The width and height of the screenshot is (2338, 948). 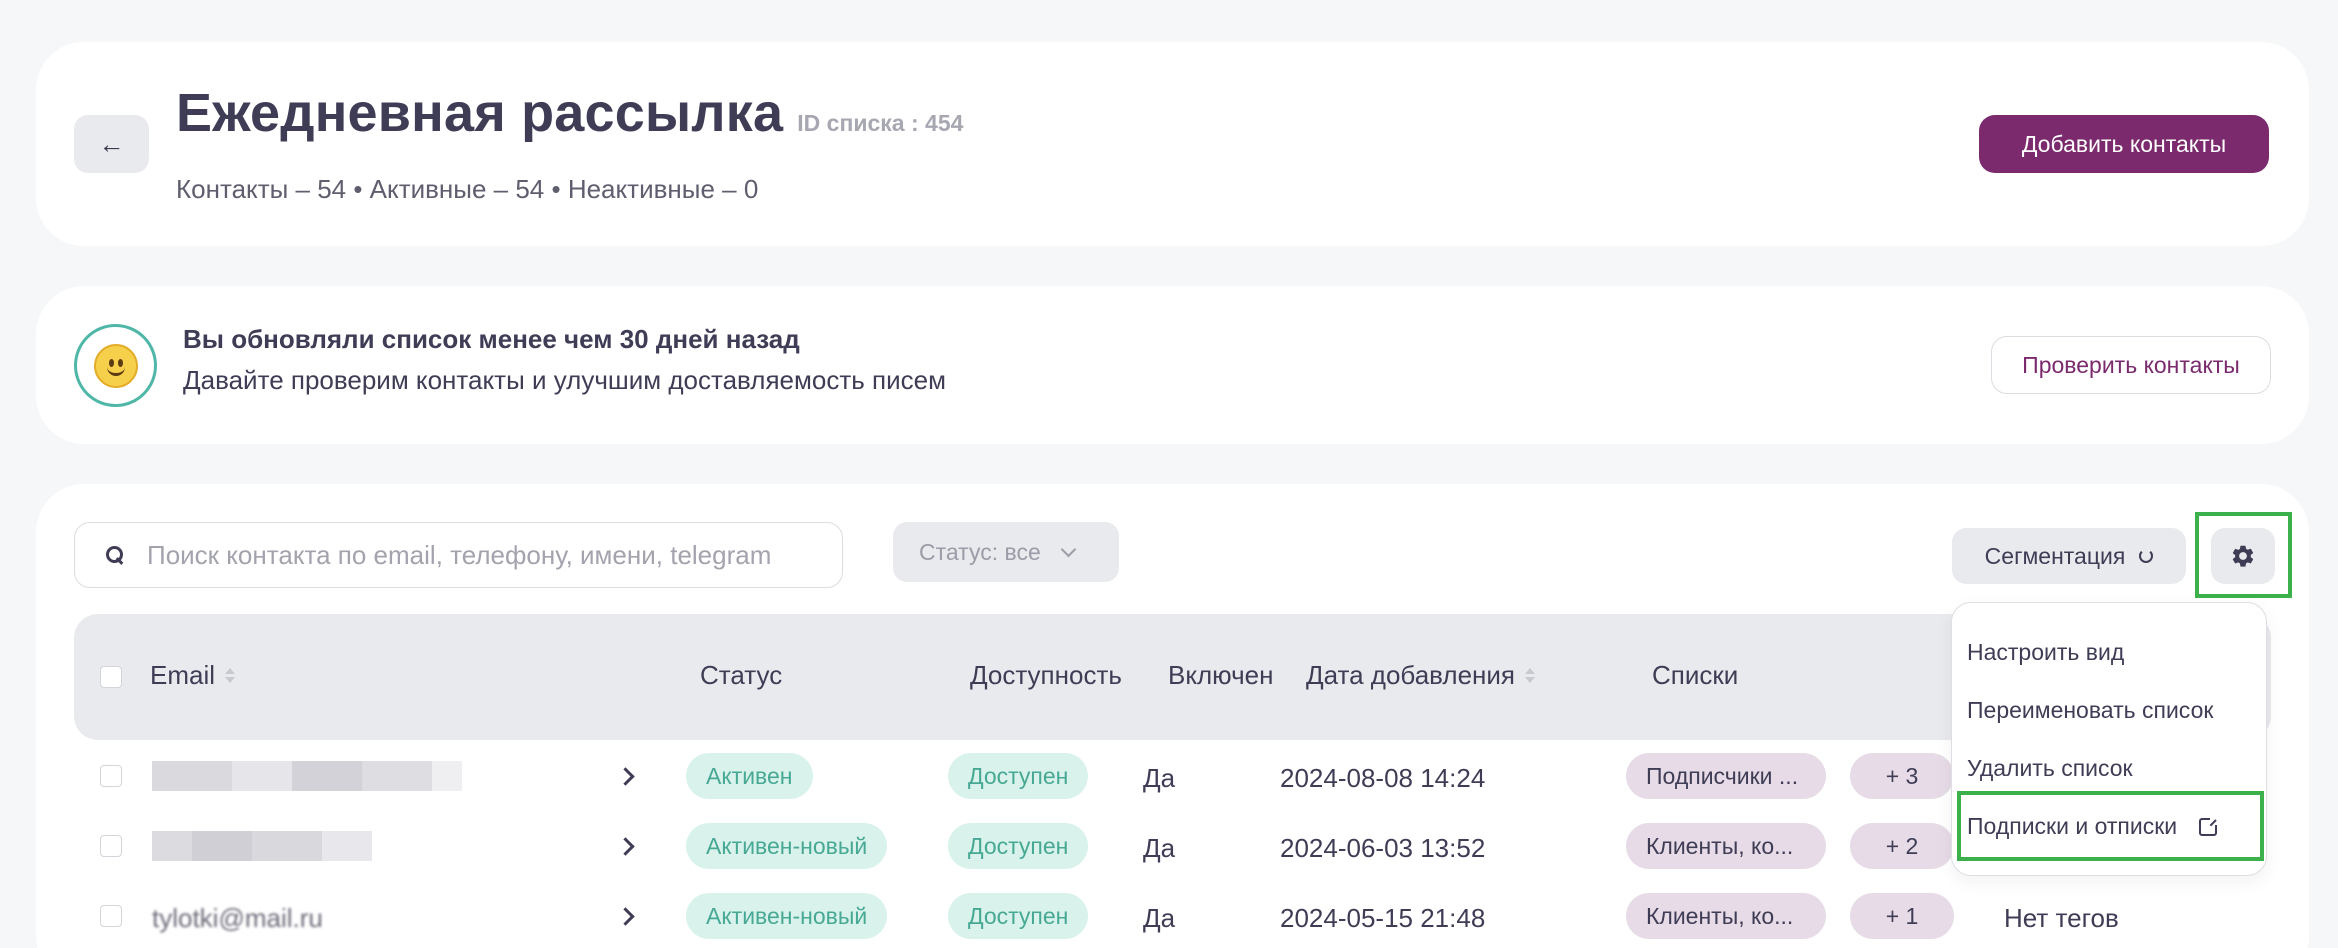 I want to click on column-enabled: Включен, so click(x=1221, y=675).